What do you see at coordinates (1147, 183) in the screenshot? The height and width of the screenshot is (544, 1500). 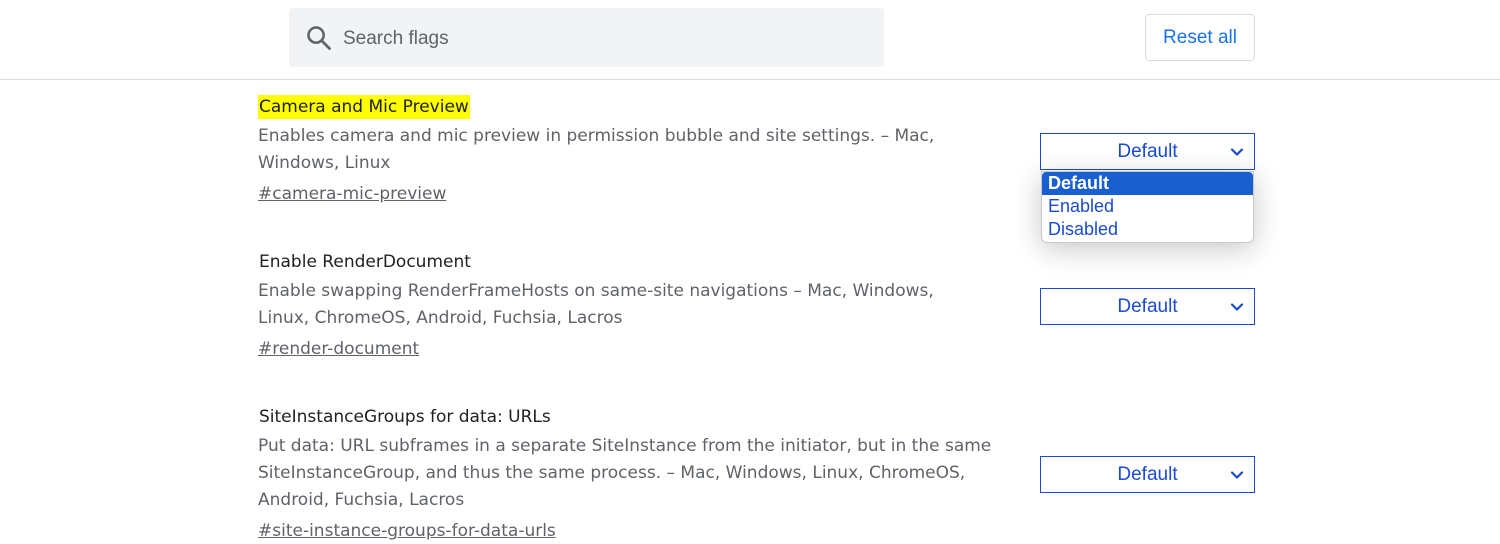 I see `dropdown-option-default: Default` at bounding box center [1147, 183].